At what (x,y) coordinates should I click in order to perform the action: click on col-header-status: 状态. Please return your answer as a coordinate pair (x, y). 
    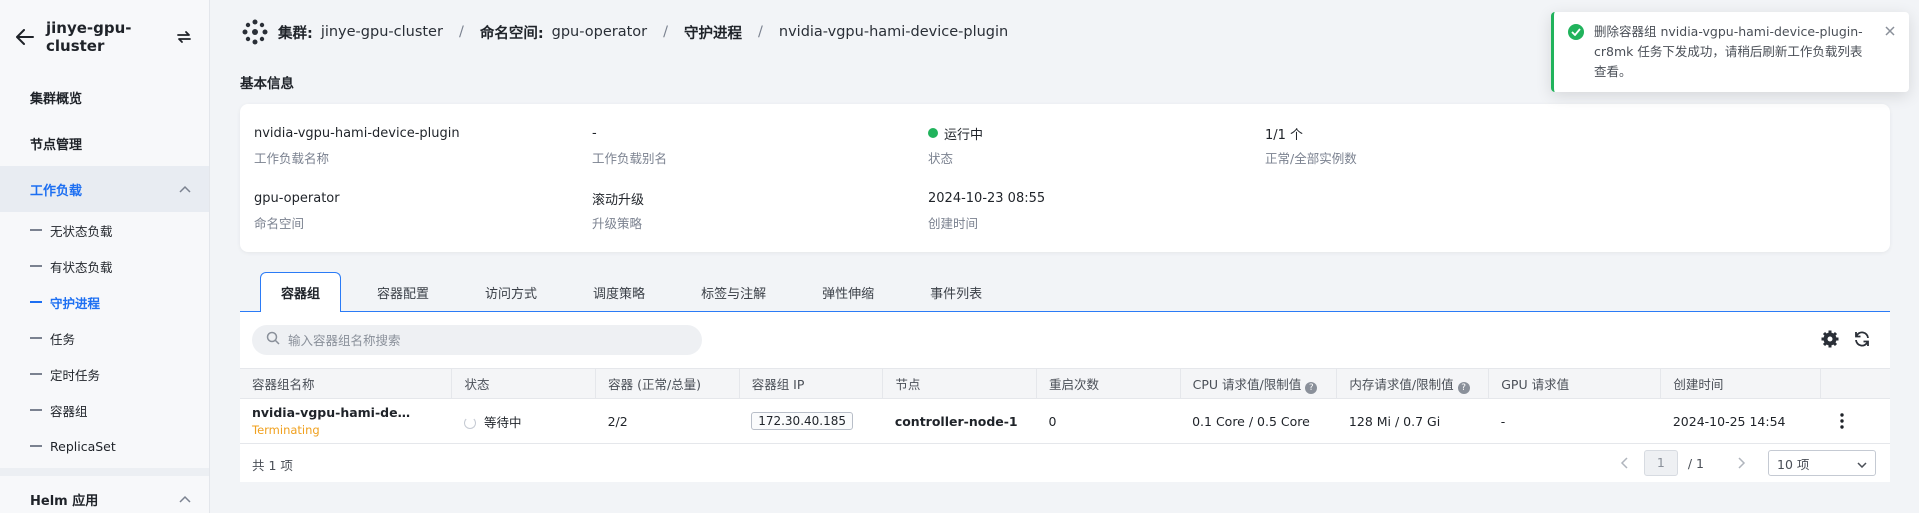
    Looking at the image, I should click on (524, 383).